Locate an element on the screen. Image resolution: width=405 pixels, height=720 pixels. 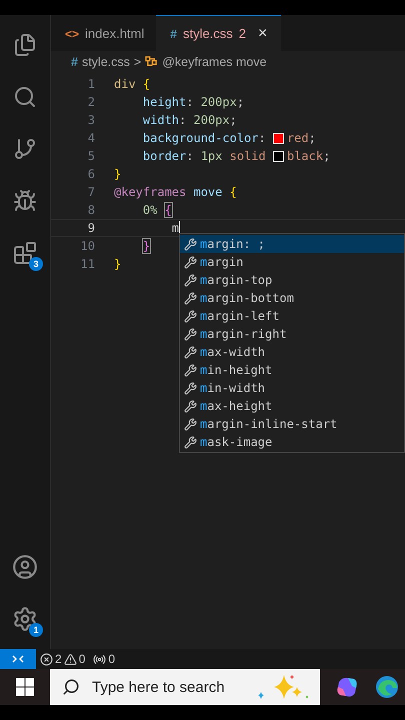
antenna-icon is located at coordinates (99, 659).